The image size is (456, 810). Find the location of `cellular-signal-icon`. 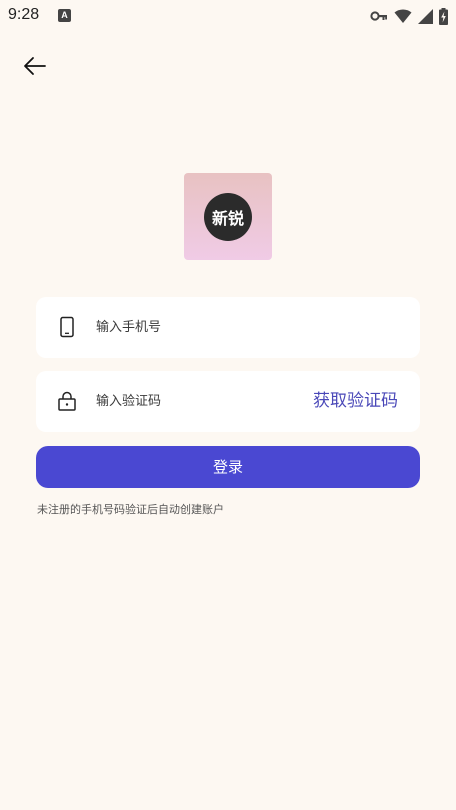

cellular-signal-icon is located at coordinates (425, 16).